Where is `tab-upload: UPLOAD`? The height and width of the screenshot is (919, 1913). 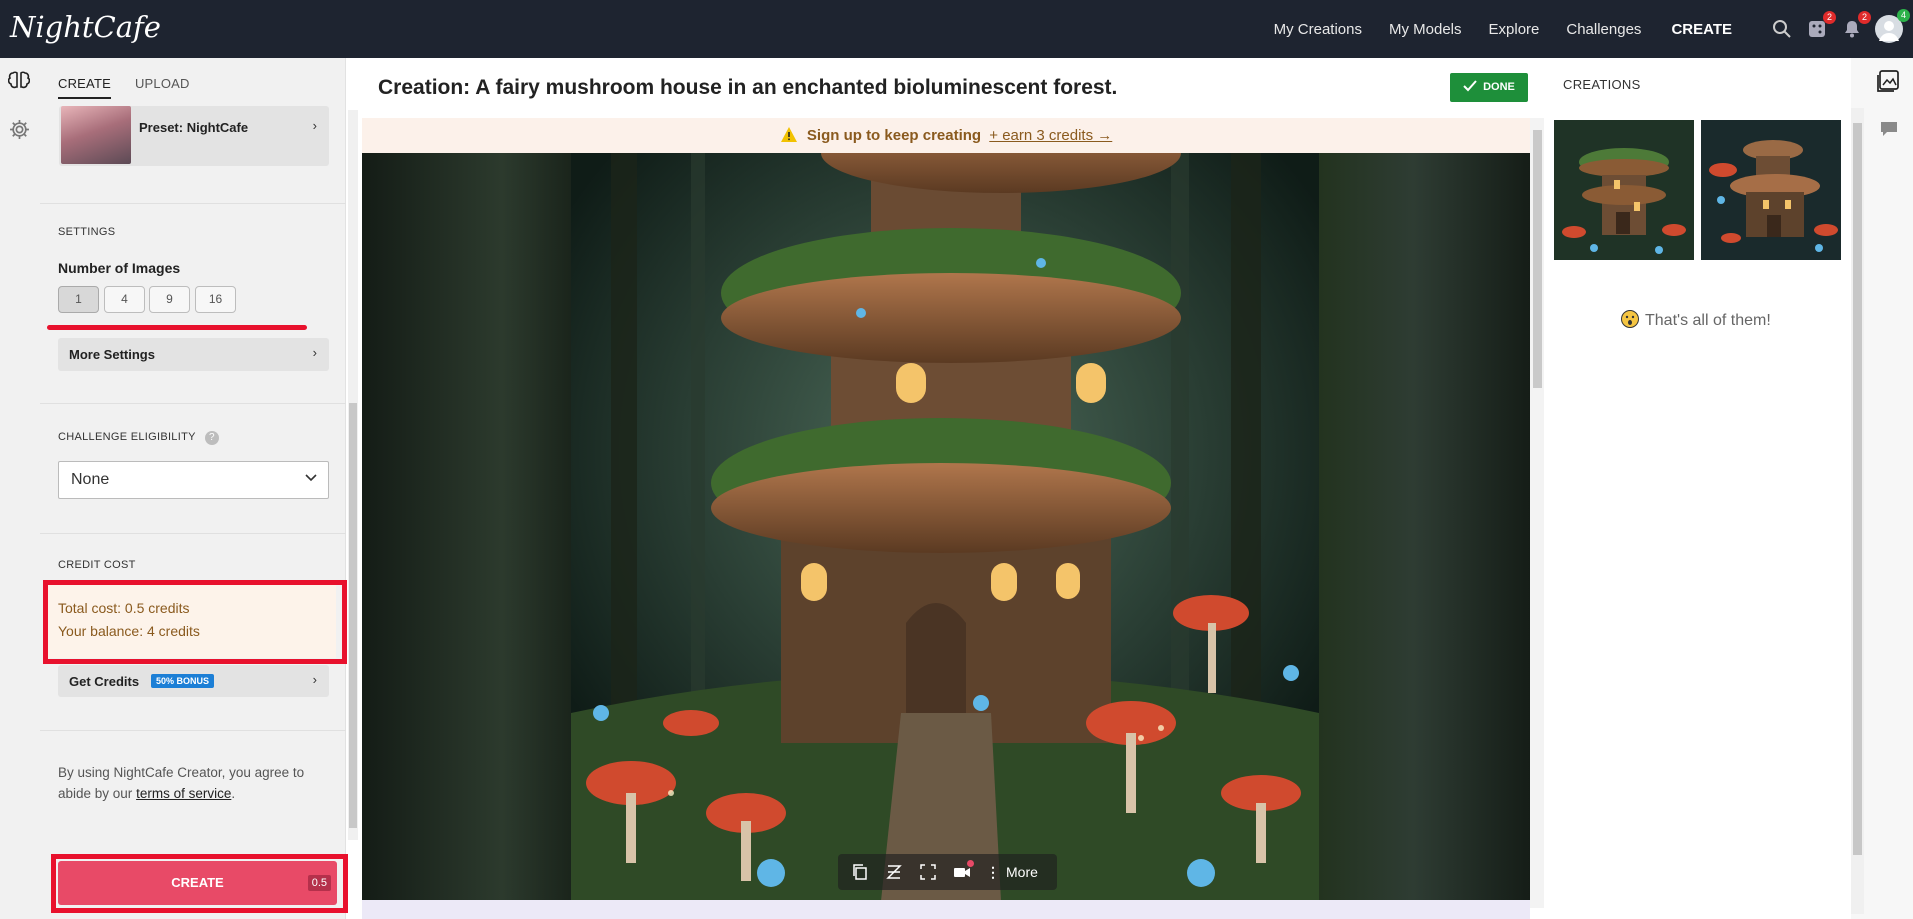
tab-upload: UPLOAD is located at coordinates (162, 83).